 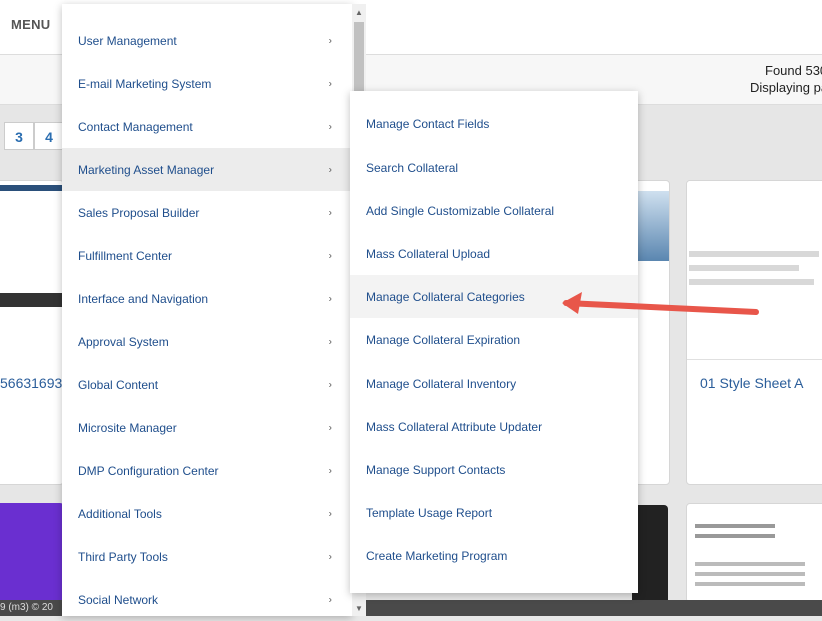 I want to click on submenu-item-manage-support-contacts: Manage Support Contacts, so click(x=494, y=469).